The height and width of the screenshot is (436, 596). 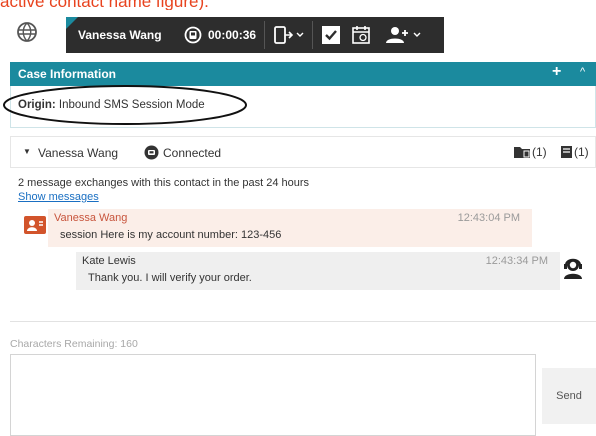 I want to click on call-timer: 00:00:36, so click(x=232, y=35).